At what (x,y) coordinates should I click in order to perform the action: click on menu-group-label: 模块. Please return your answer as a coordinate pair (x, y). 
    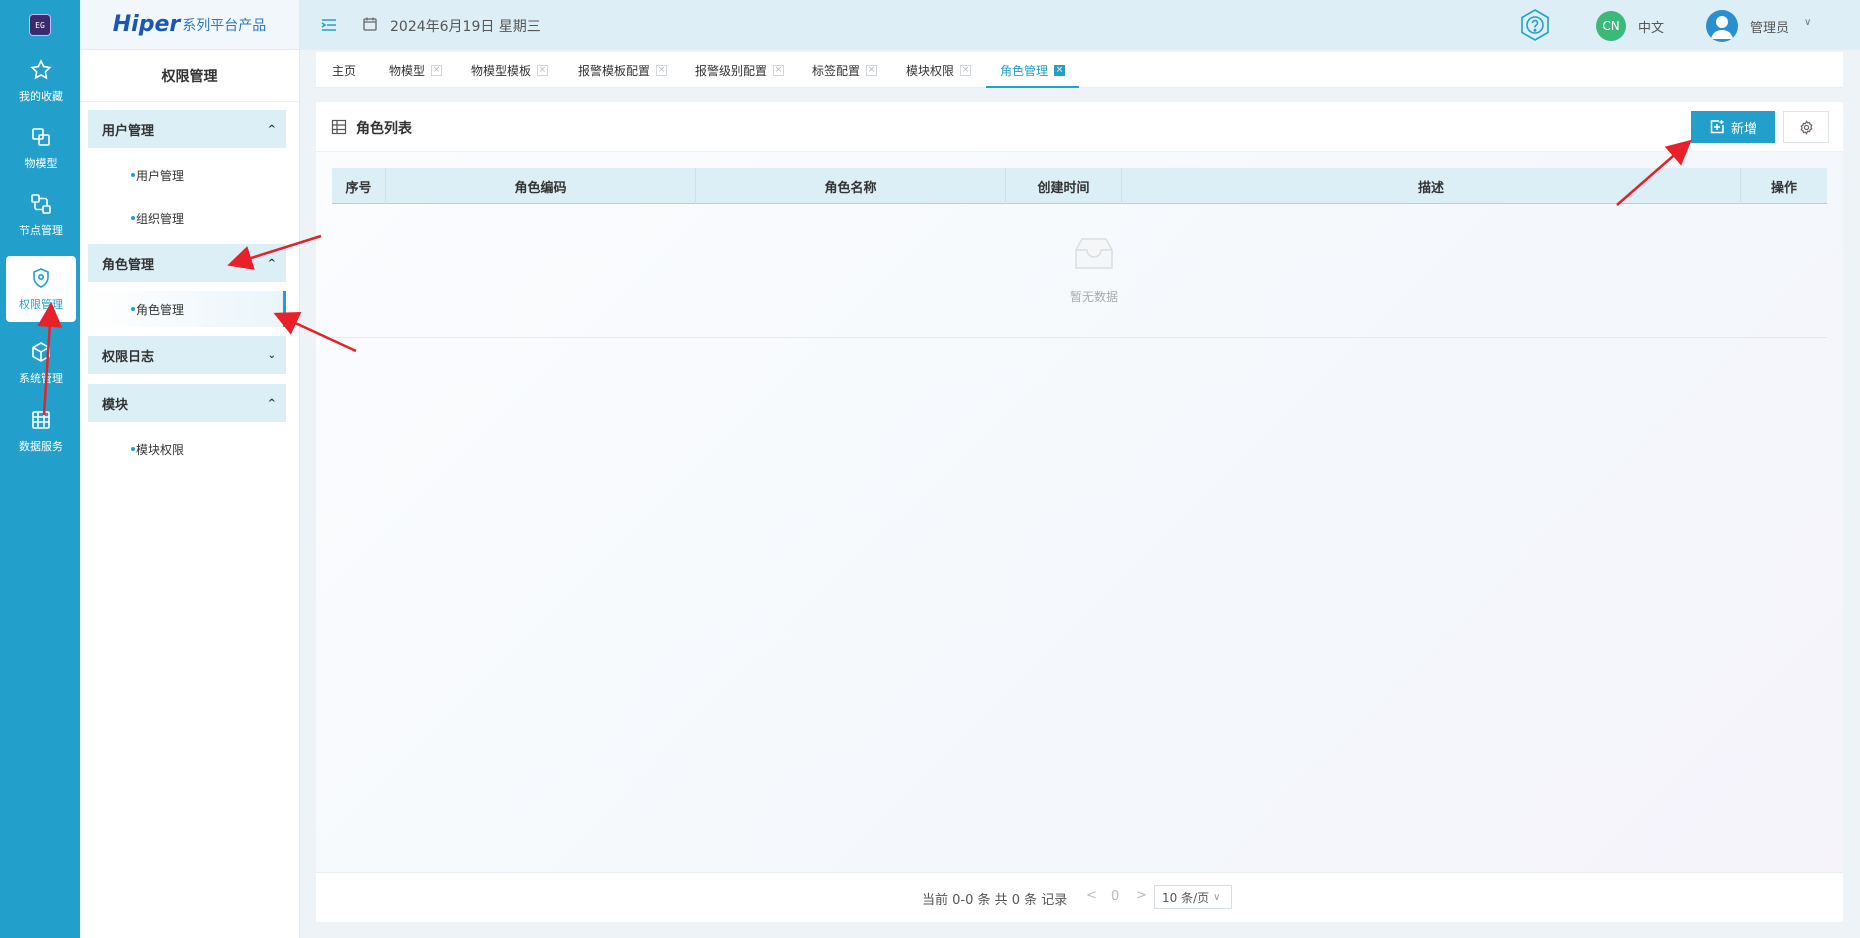
    Looking at the image, I should click on (115, 405).